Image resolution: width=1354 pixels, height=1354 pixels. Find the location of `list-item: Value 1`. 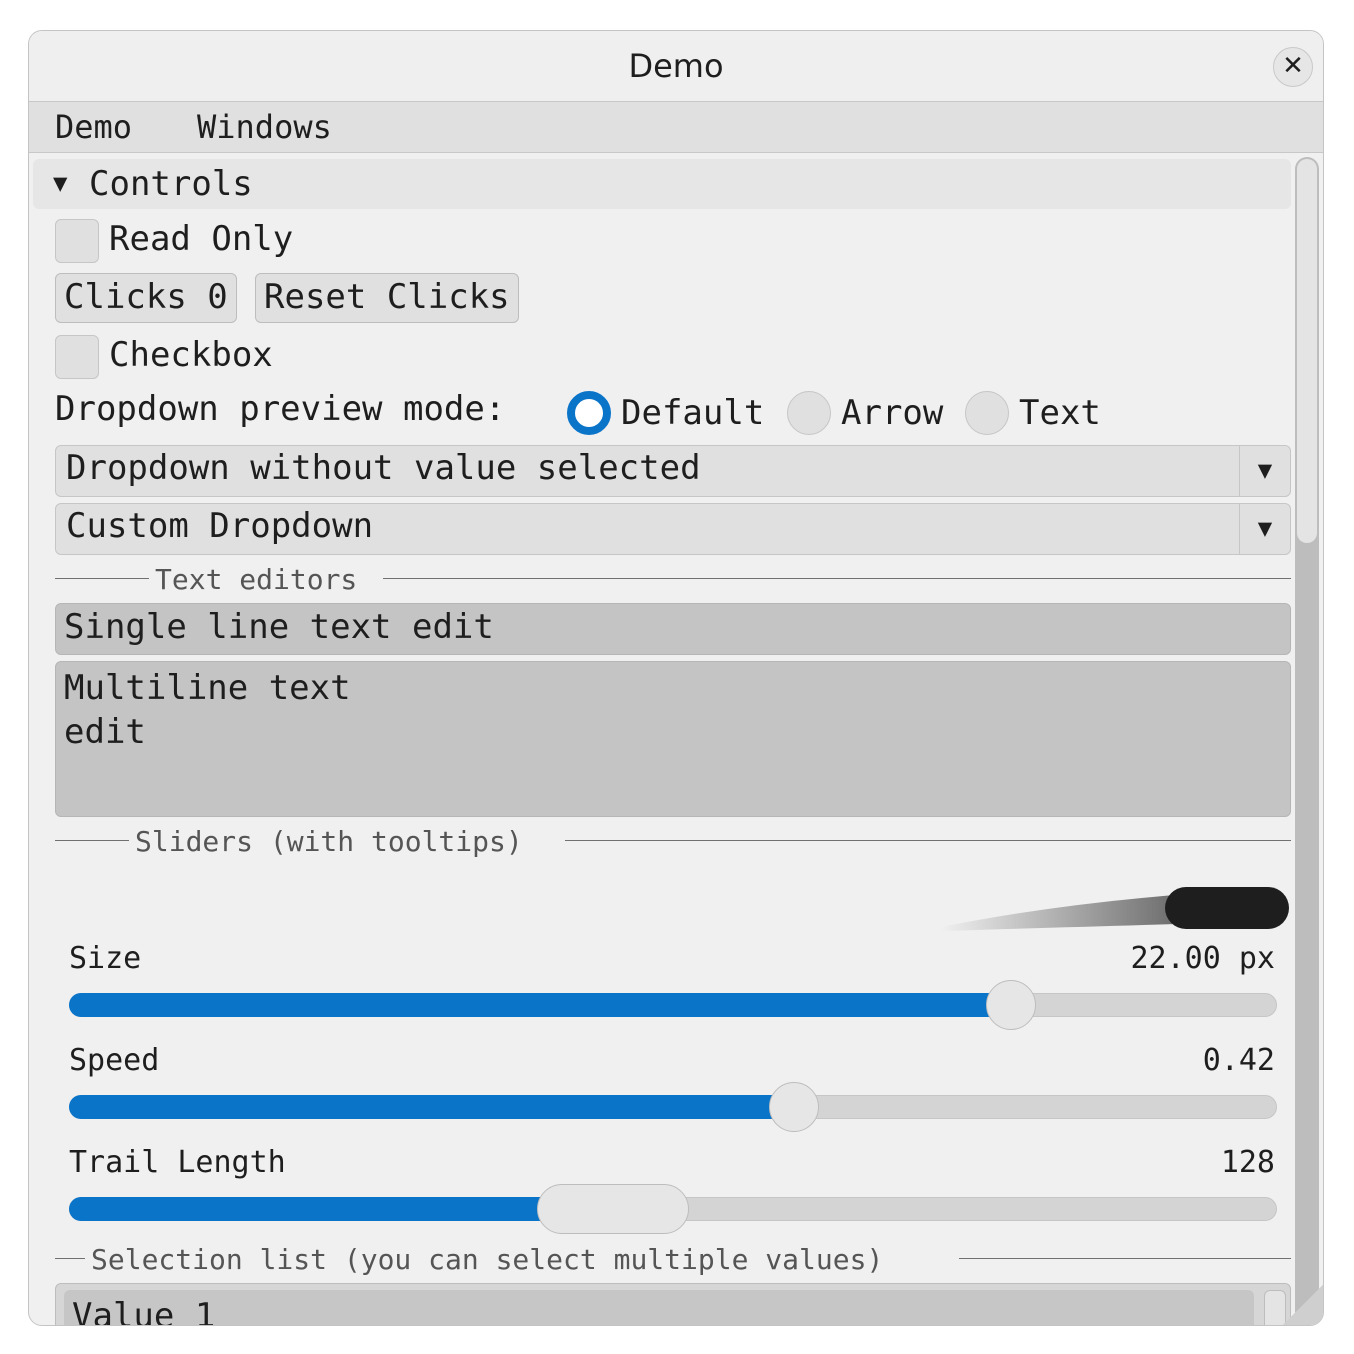

list-item: Value 1 is located at coordinates (659, 1307).